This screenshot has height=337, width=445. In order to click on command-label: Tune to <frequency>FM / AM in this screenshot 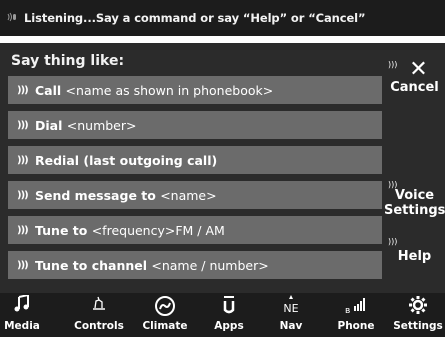, I will do `click(130, 230)`.